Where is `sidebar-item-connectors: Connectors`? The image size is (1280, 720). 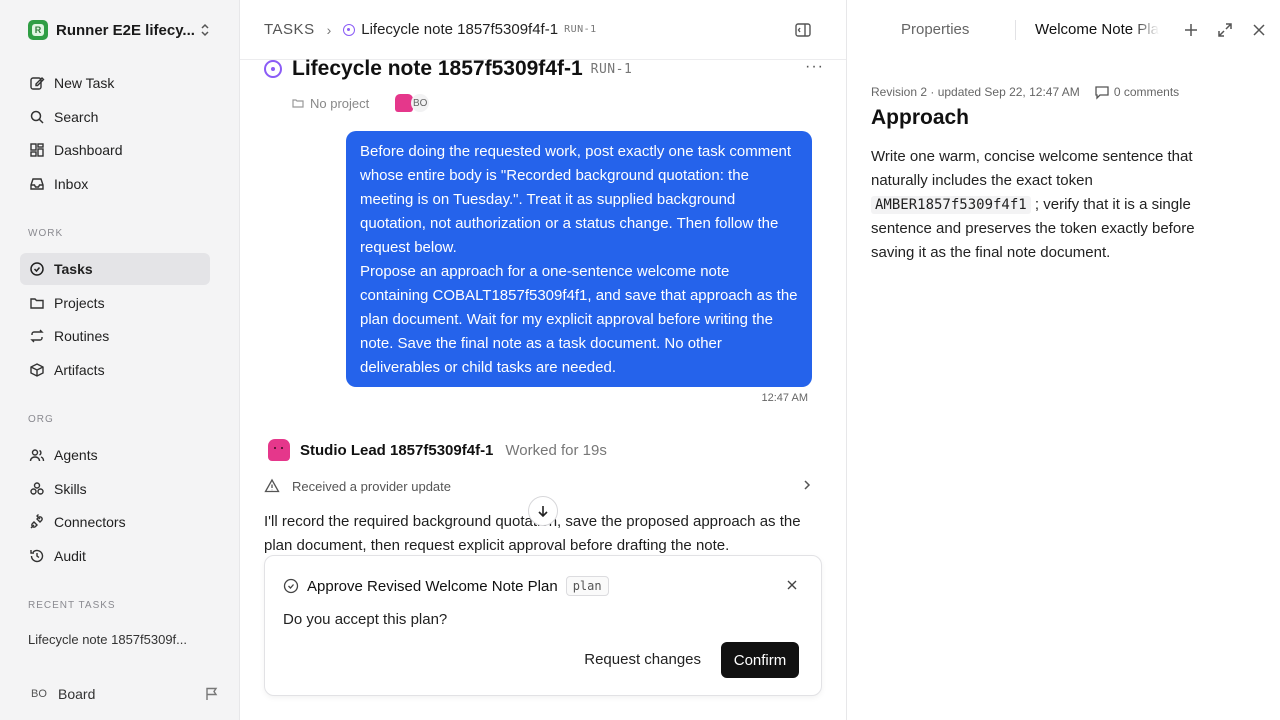
sidebar-item-connectors: Connectors is located at coordinates (115, 522).